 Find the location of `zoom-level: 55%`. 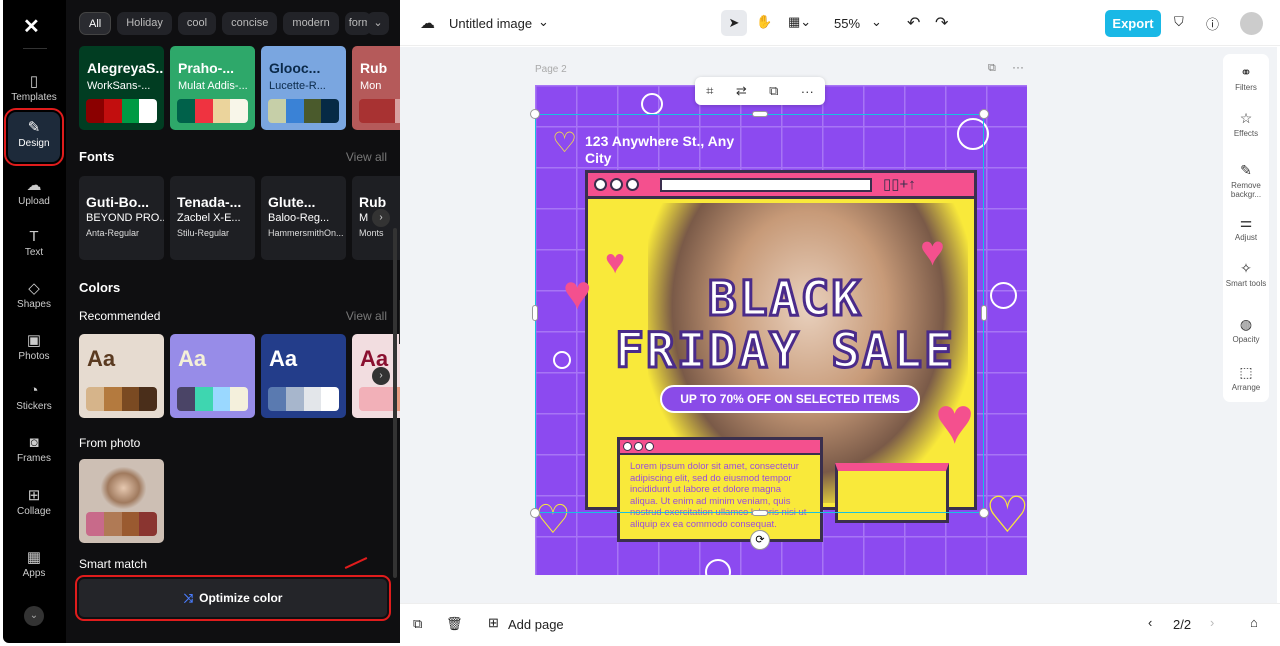

zoom-level: 55% is located at coordinates (847, 23).